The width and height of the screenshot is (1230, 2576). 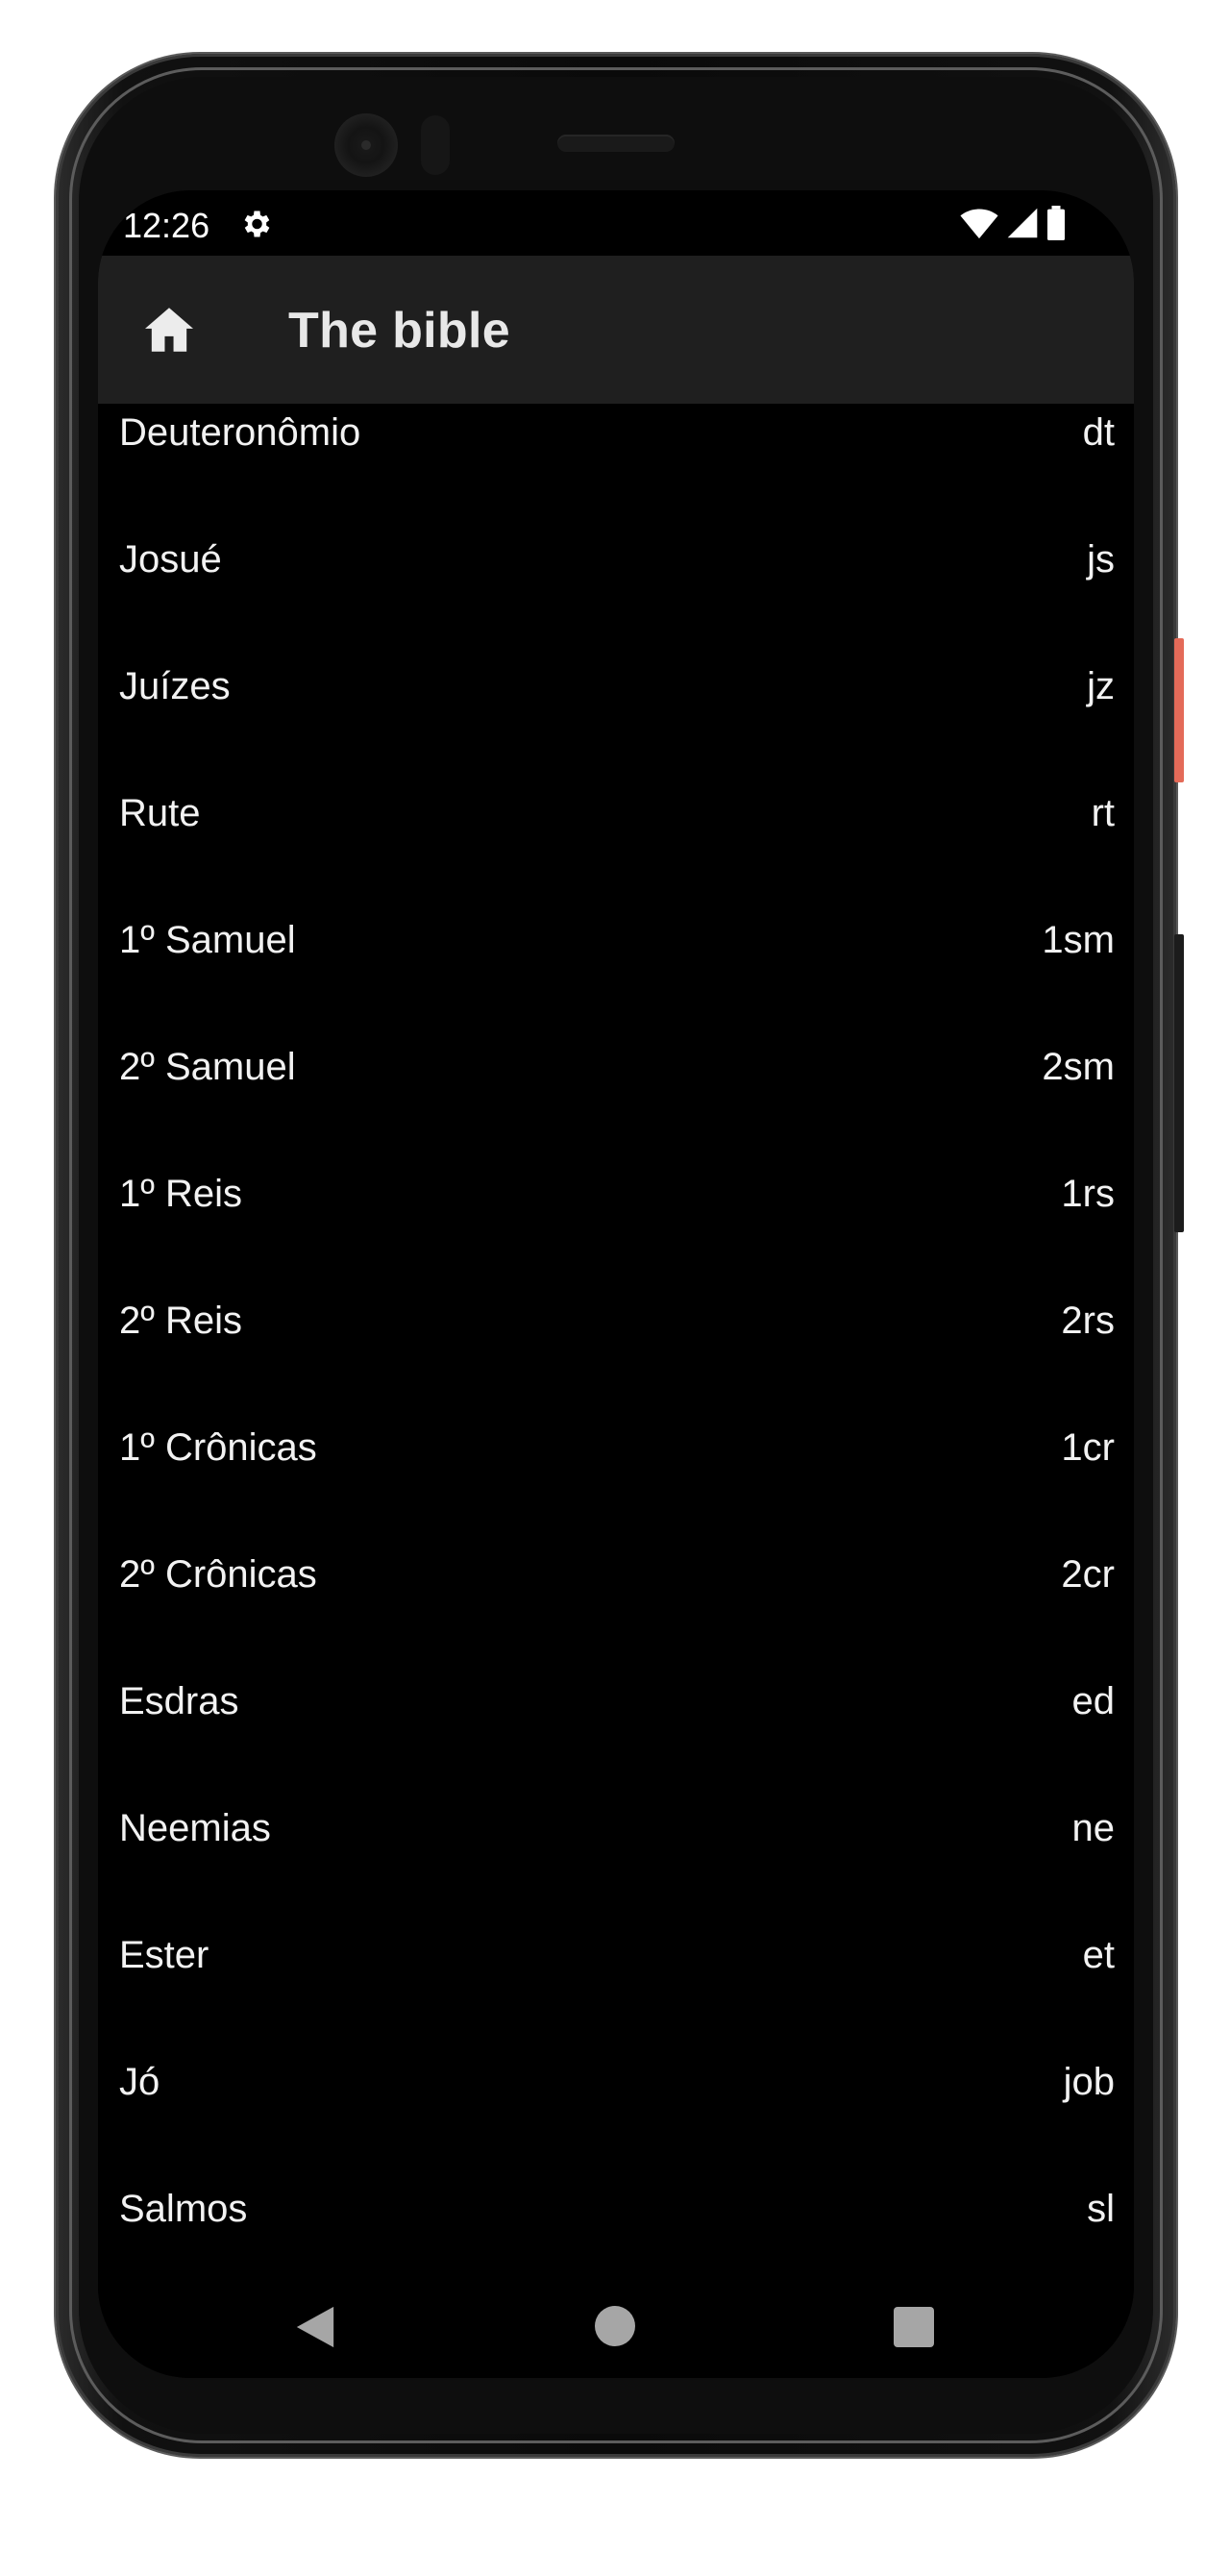 What do you see at coordinates (1101, 2209) in the screenshot?
I see `book-abbreviation: sl` at bounding box center [1101, 2209].